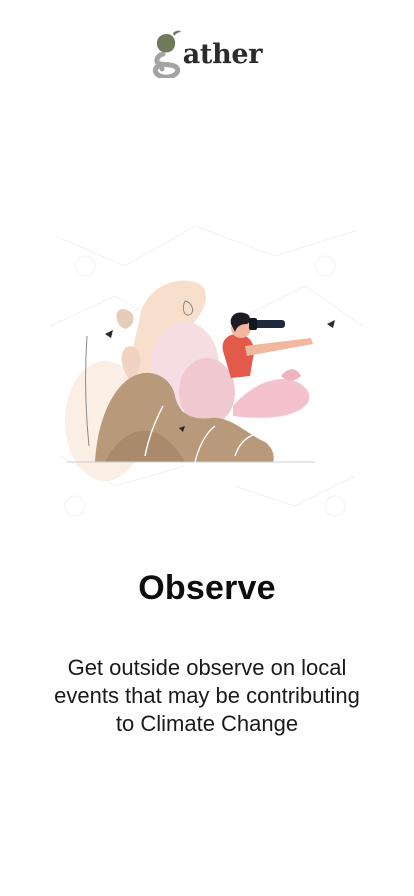 The image size is (414, 896). I want to click on slide-title: Observe, so click(207, 587).